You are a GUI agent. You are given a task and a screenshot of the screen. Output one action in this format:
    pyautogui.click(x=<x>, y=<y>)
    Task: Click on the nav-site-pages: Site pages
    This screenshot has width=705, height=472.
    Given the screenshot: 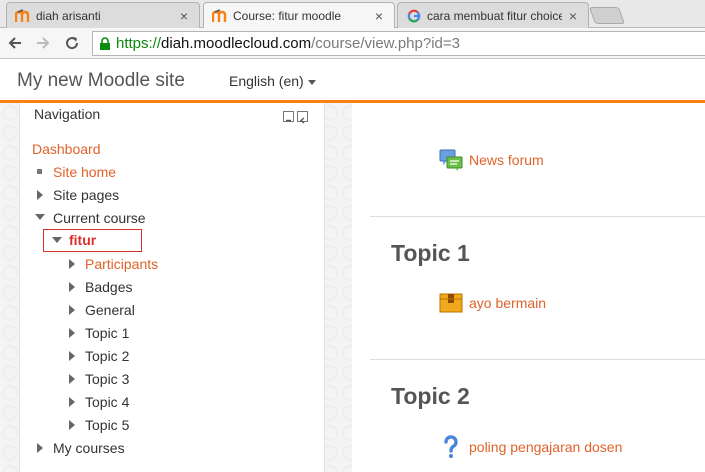 What is the action you would take?
    pyautogui.click(x=86, y=195)
    